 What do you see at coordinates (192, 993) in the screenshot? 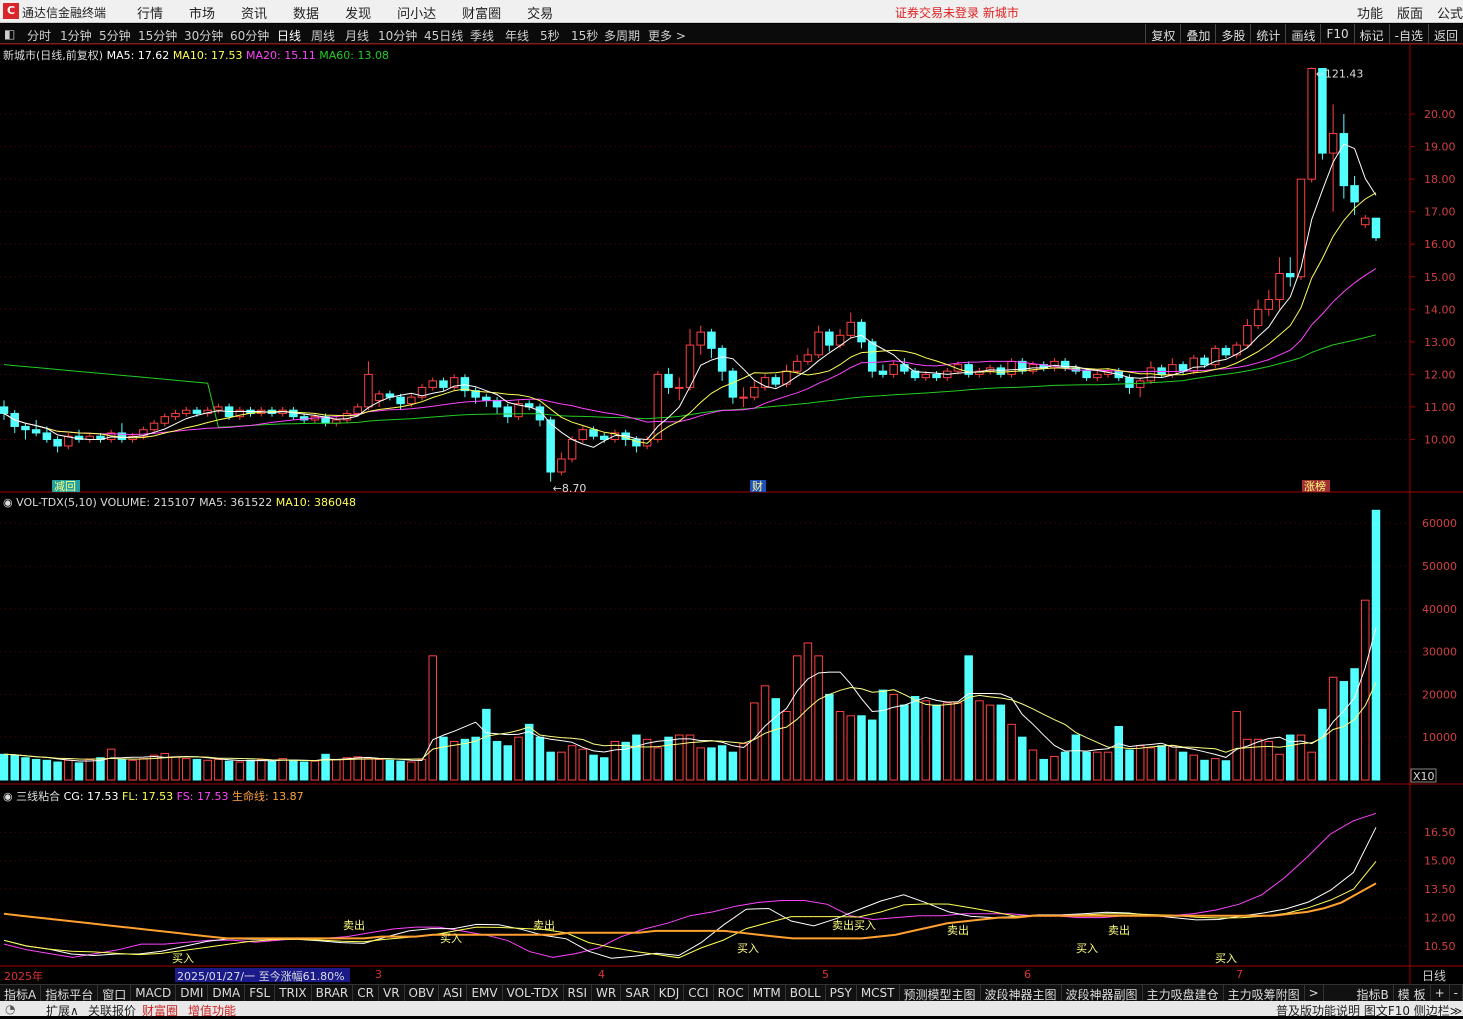
I see `indicator-tab-4: DMI` at bounding box center [192, 993].